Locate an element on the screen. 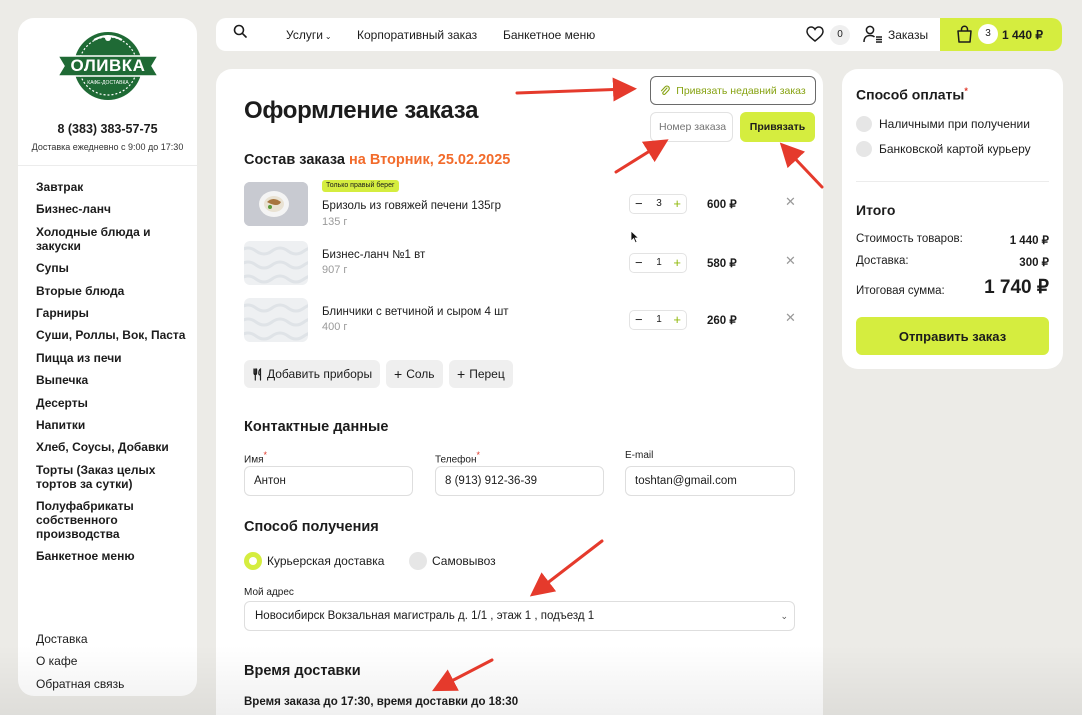 The image size is (1082, 715). card-option-label: Банковской картой курьеру is located at coordinates (955, 149).